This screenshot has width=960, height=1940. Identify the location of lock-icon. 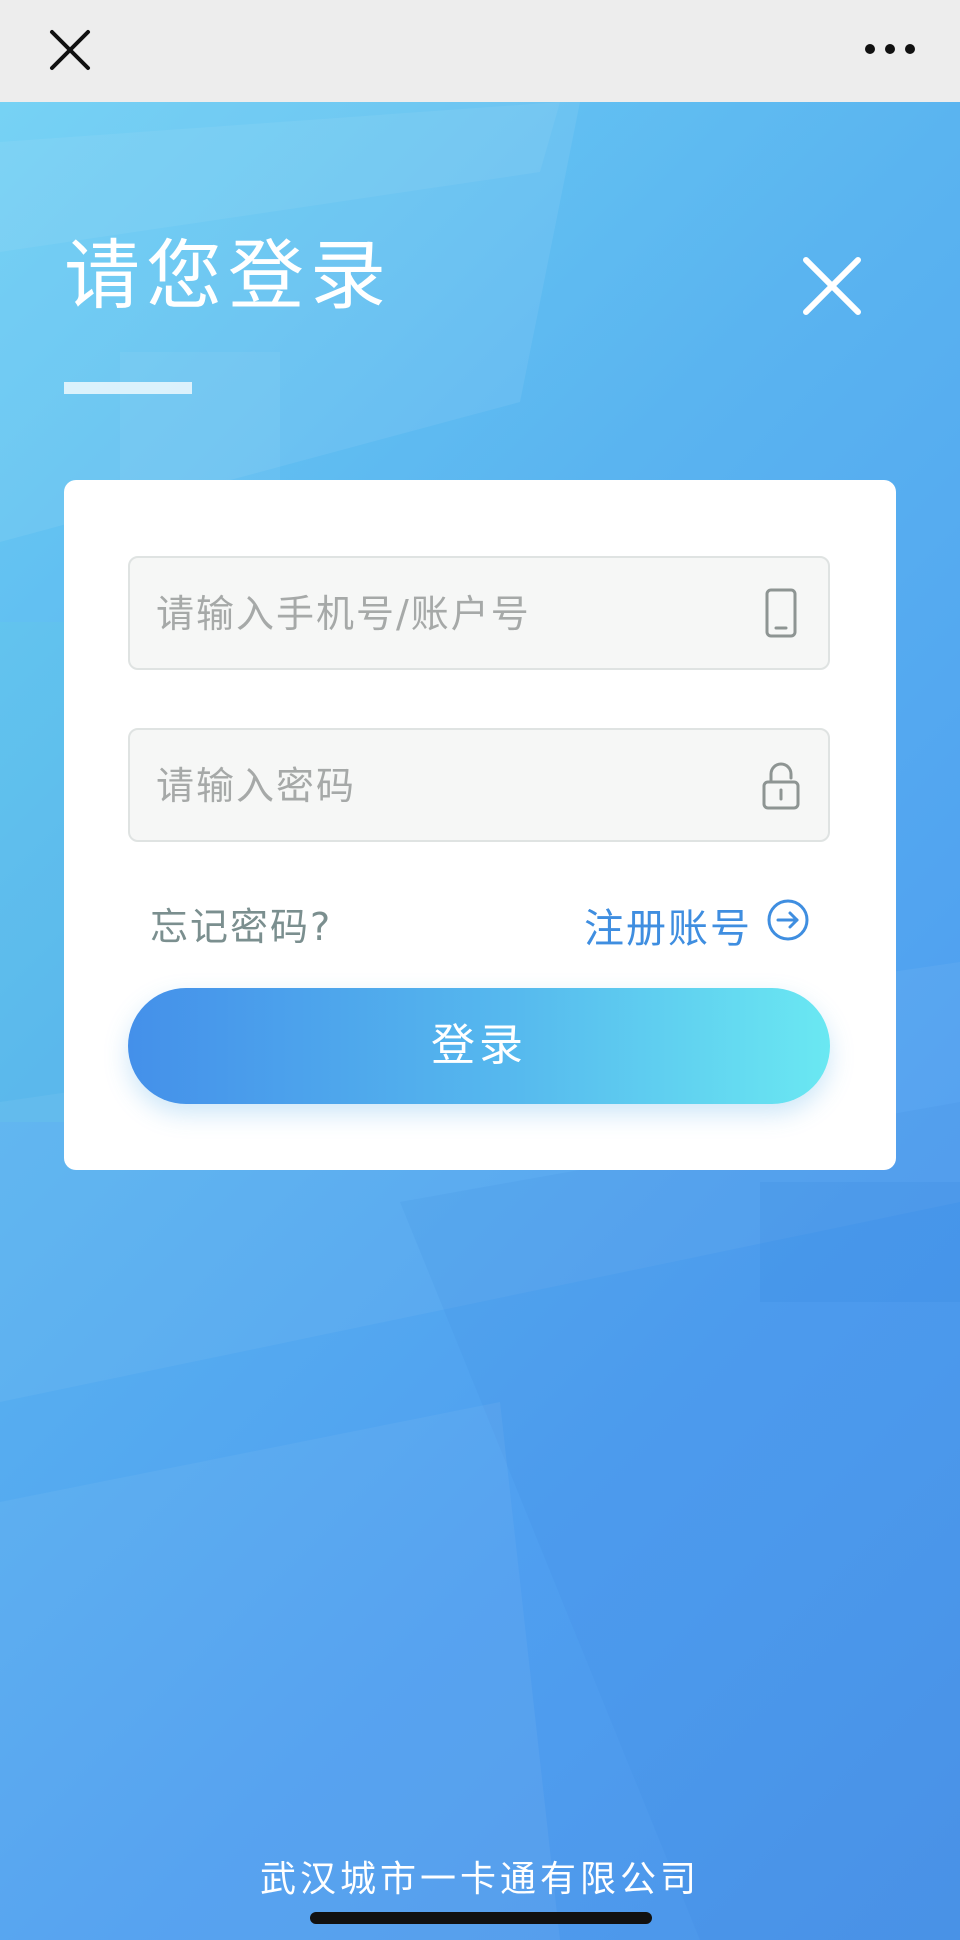
(781, 785).